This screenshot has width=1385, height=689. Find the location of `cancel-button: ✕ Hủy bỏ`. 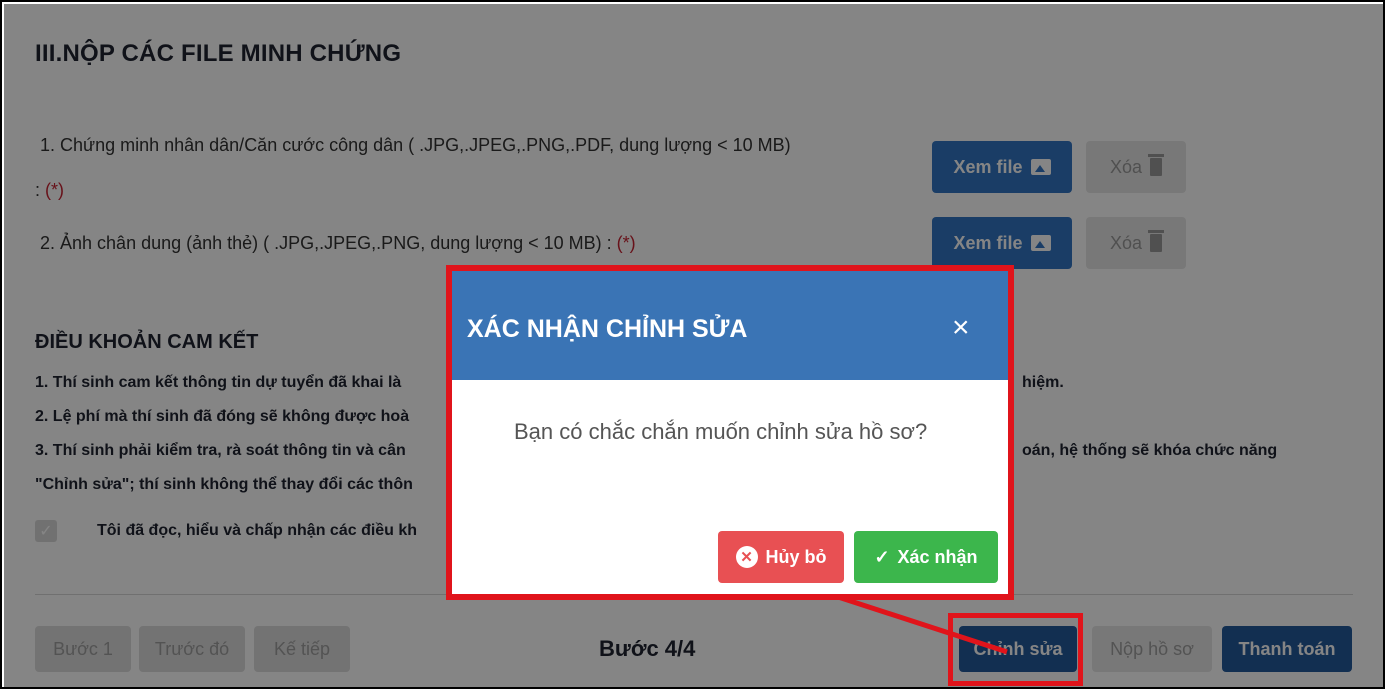

cancel-button: ✕ Hủy bỏ is located at coordinates (781, 557).